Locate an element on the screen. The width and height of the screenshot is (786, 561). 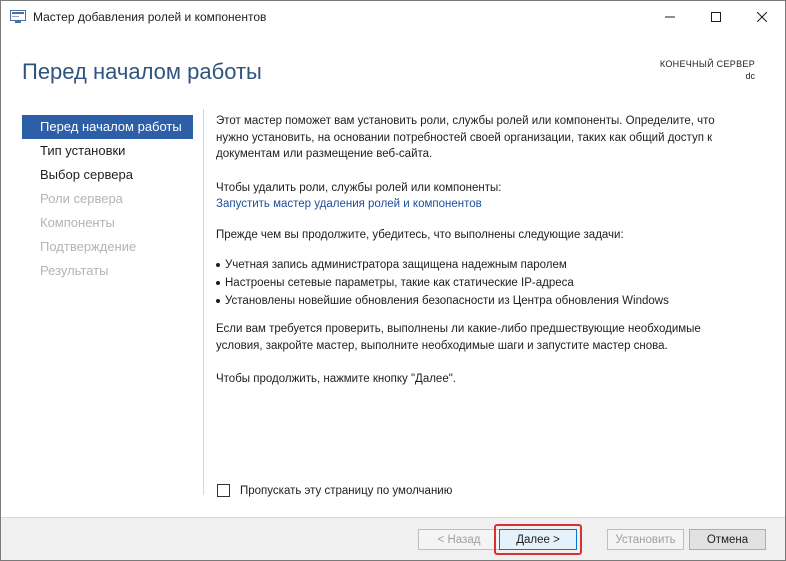
title-bar: Мастер добавления ролей и компонентов is located at coordinates (393, 17).